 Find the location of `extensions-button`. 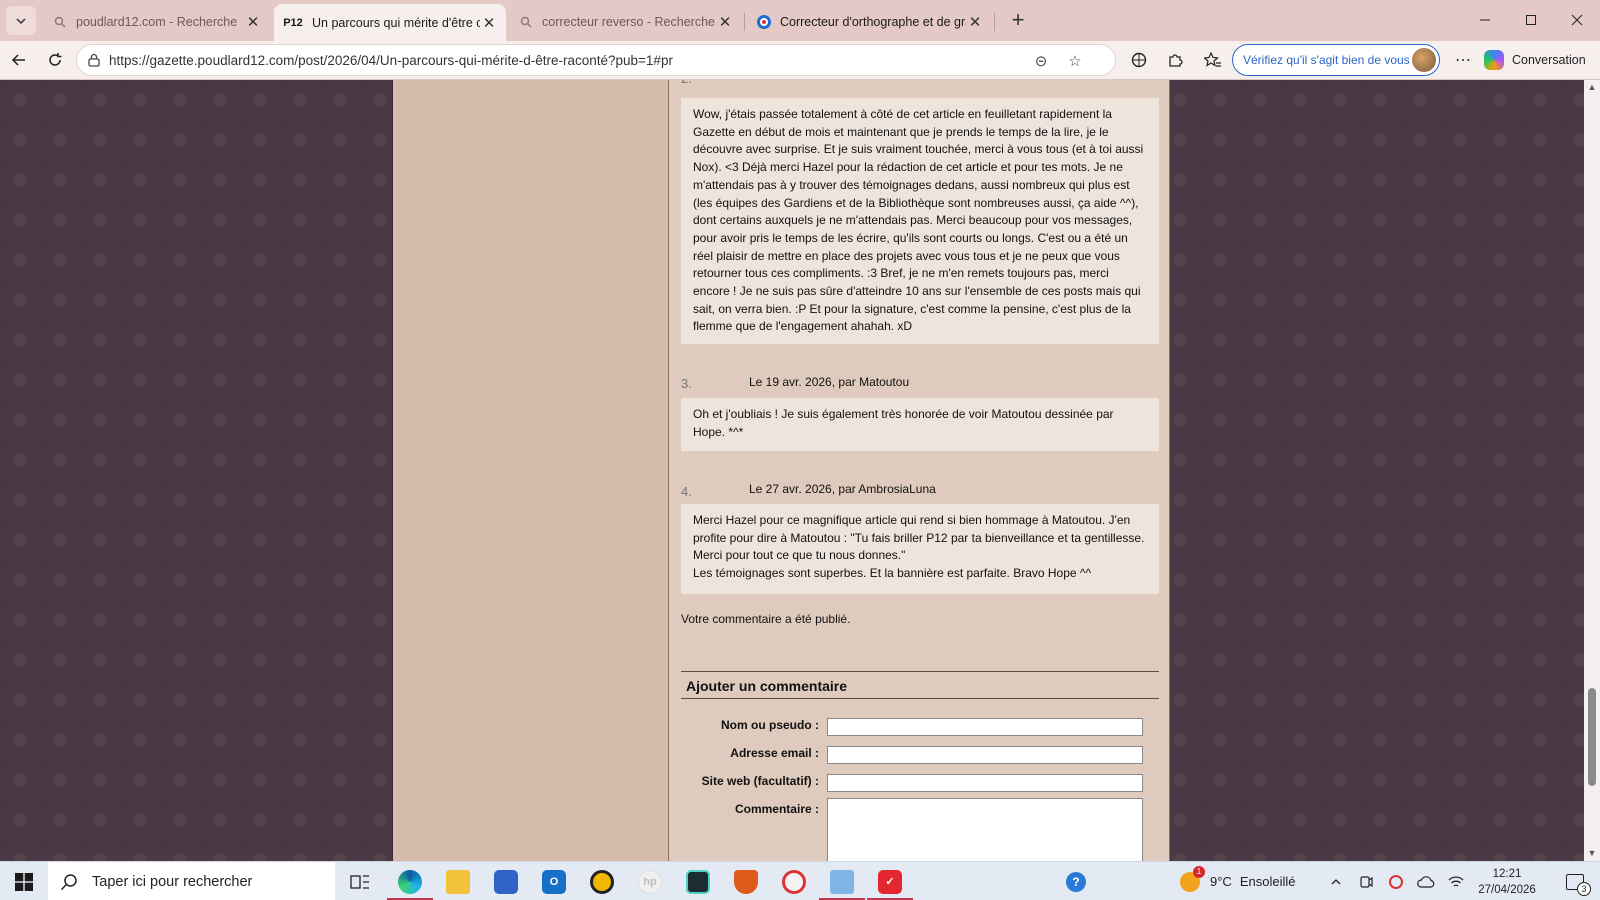

extensions-button is located at coordinates (1175, 60).